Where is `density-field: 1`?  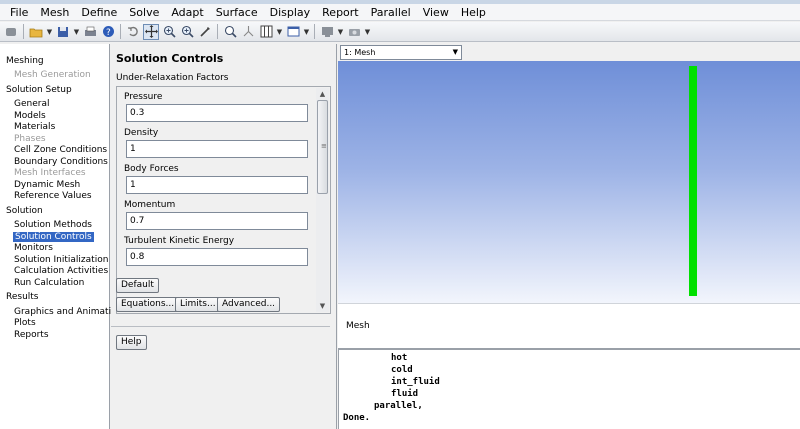 density-field: 1 is located at coordinates (217, 149).